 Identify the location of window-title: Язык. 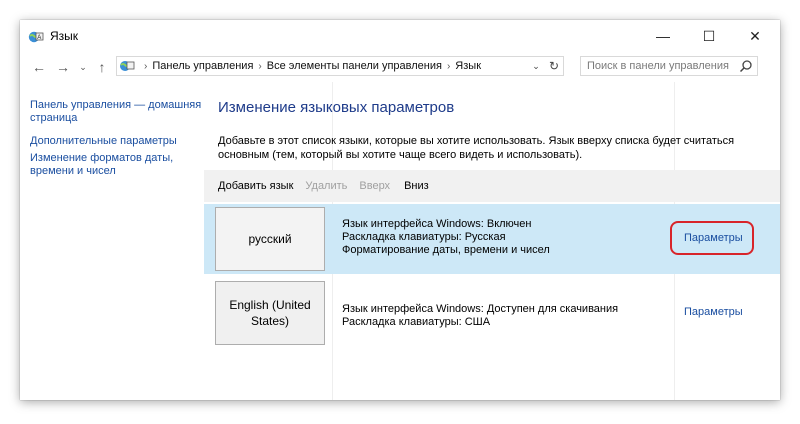
(64, 36).